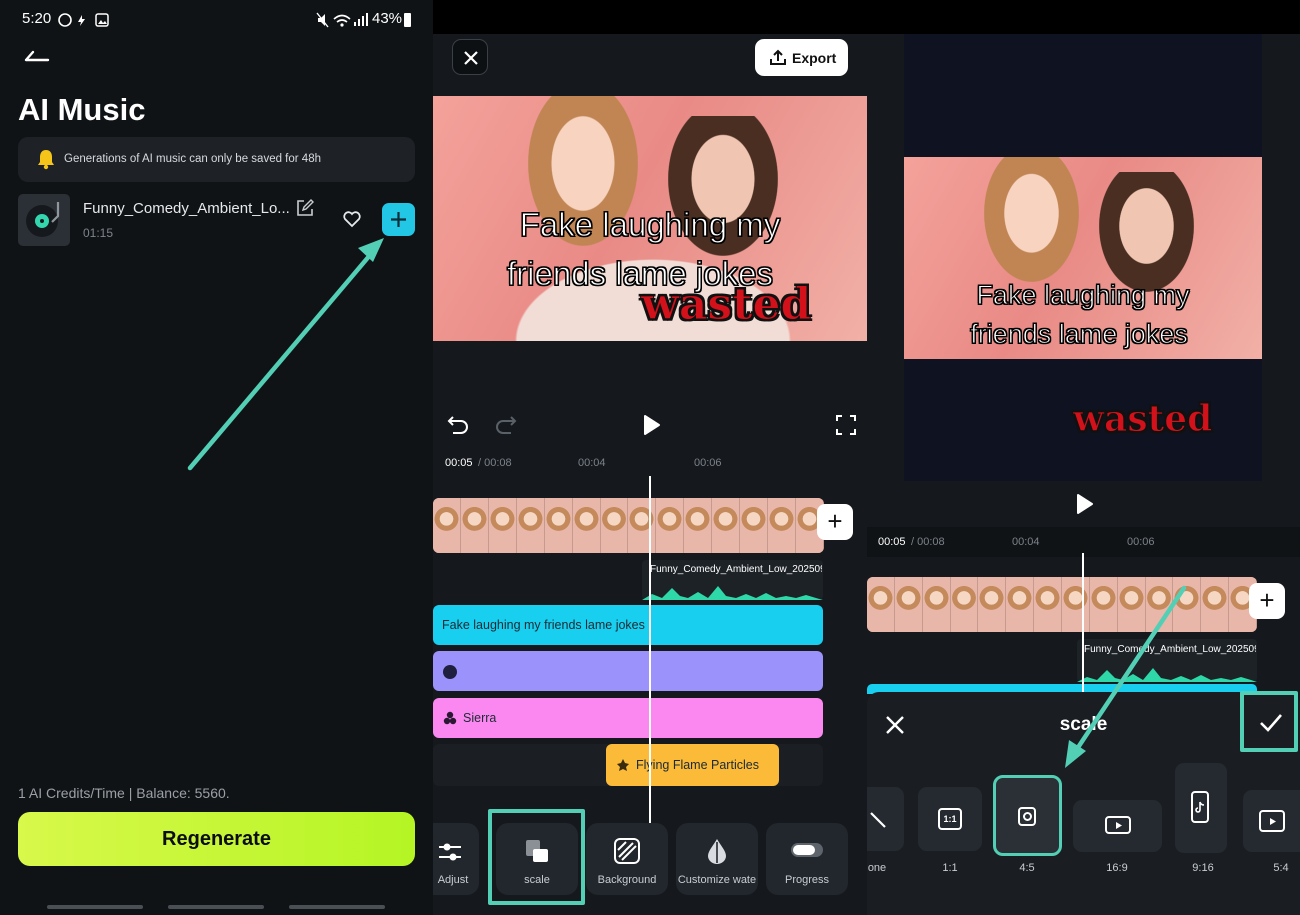 This screenshot has width=1300, height=915. I want to click on status-system-icons, so click(343, 20).